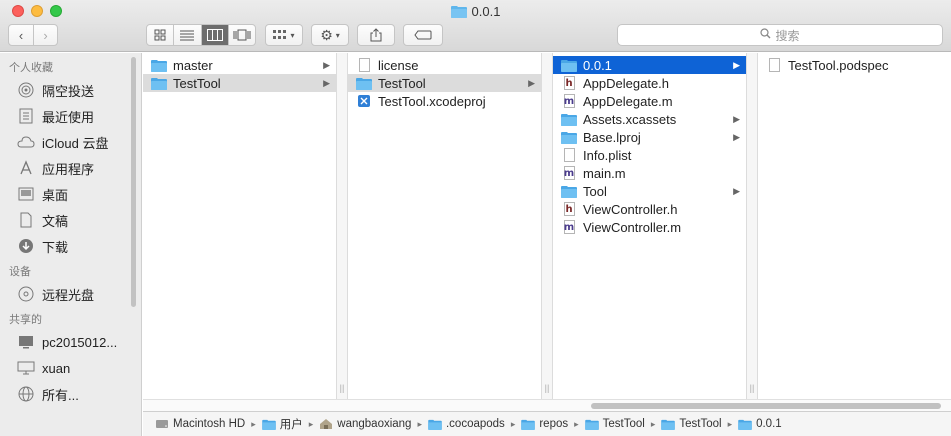 This screenshot has height=436, width=951. Describe the element at coordinates (604, 173) in the screenshot. I see `item-label: main.m` at that location.